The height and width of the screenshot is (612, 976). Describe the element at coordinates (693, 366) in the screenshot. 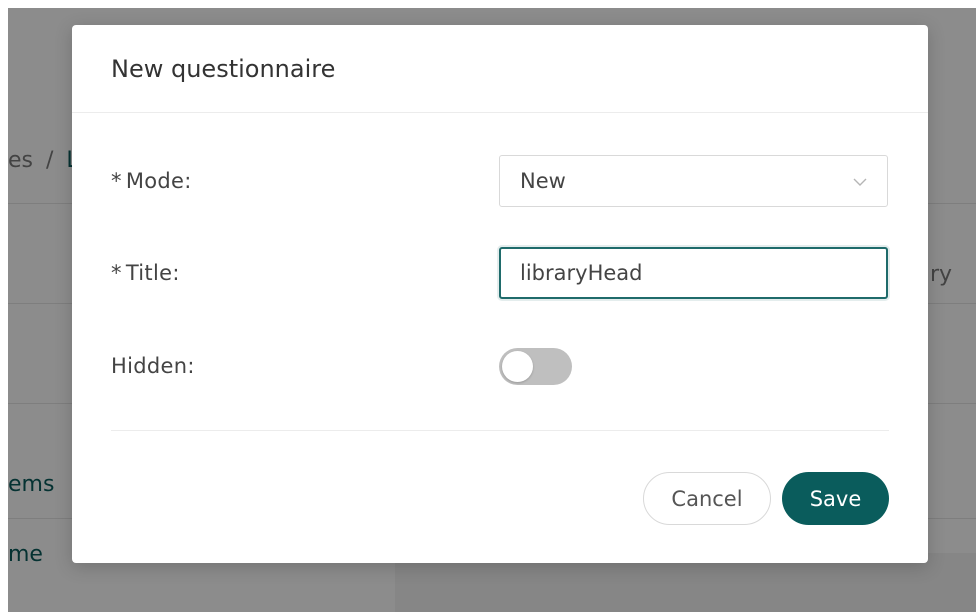

I see `hidden-control` at that location.